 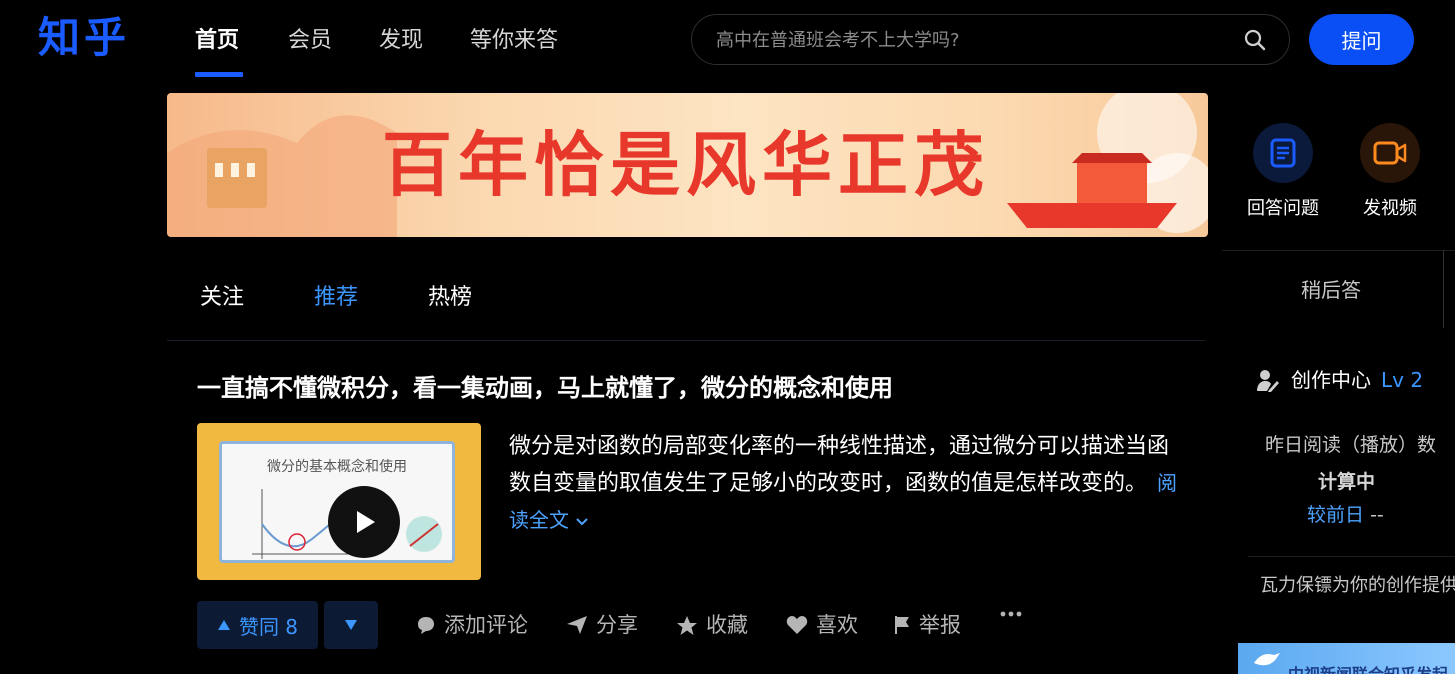 I want to click on thumbnail-title: 微分的基本概念和使用, so click(x=337, y=467).